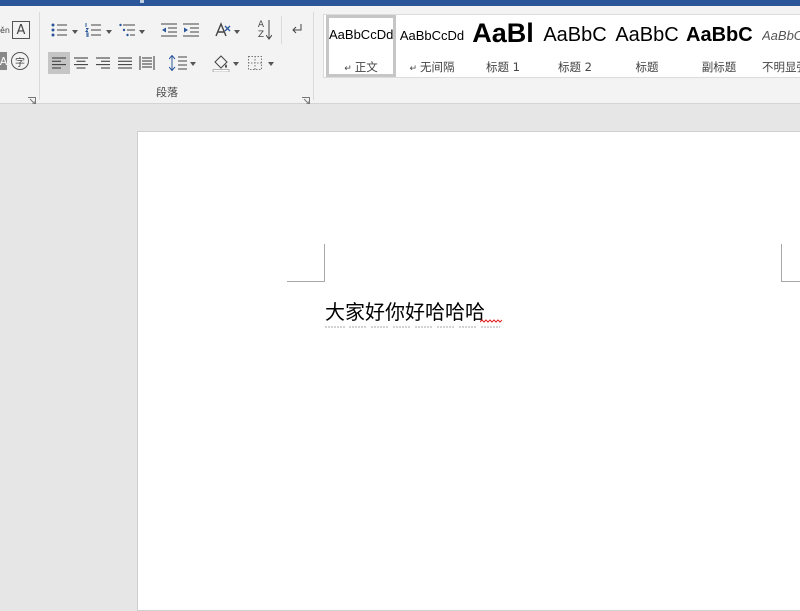 The height and width of the screenshot is (611, 800). I want to click on style-name: 标题 2, so click(575, 67).